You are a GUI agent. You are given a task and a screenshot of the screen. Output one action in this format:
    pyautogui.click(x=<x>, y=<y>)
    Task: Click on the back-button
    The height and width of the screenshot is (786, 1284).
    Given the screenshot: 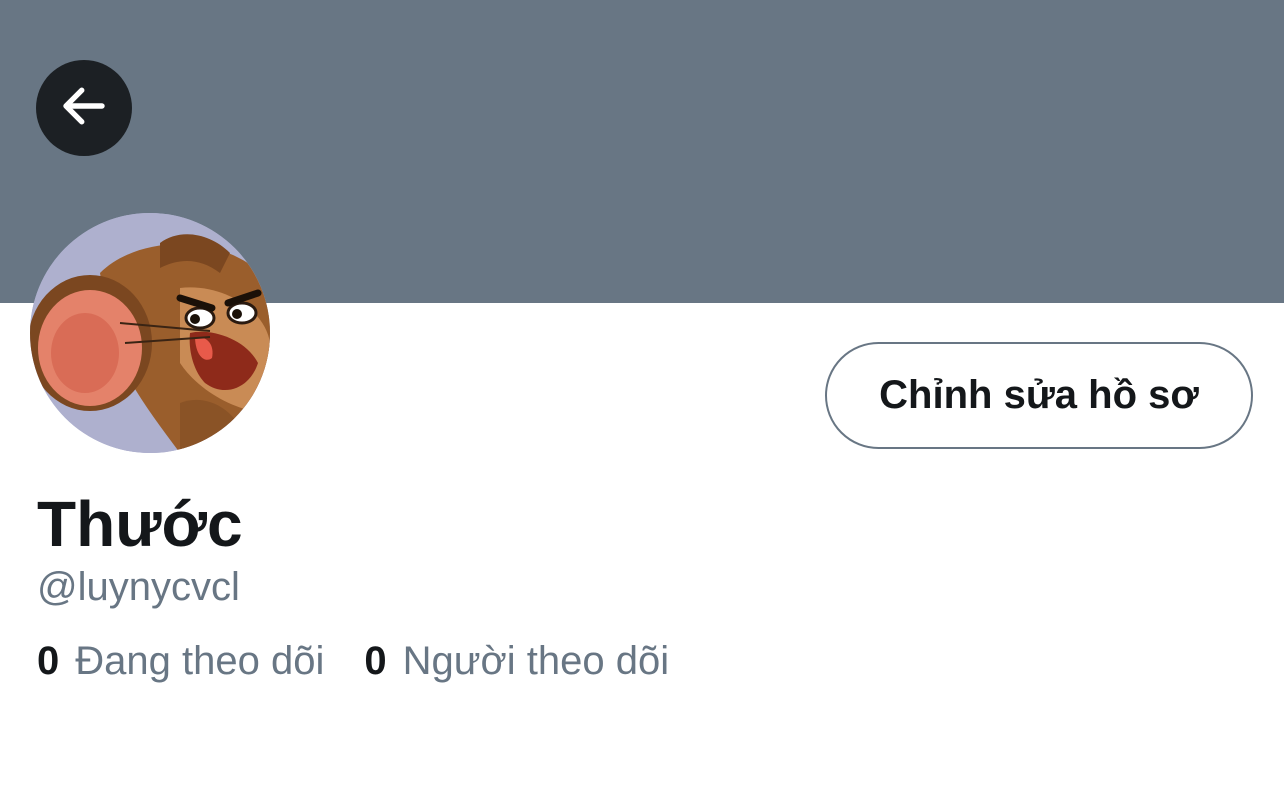 What is the action you would take?
    pyautogui.click(x=84, y=108)
    